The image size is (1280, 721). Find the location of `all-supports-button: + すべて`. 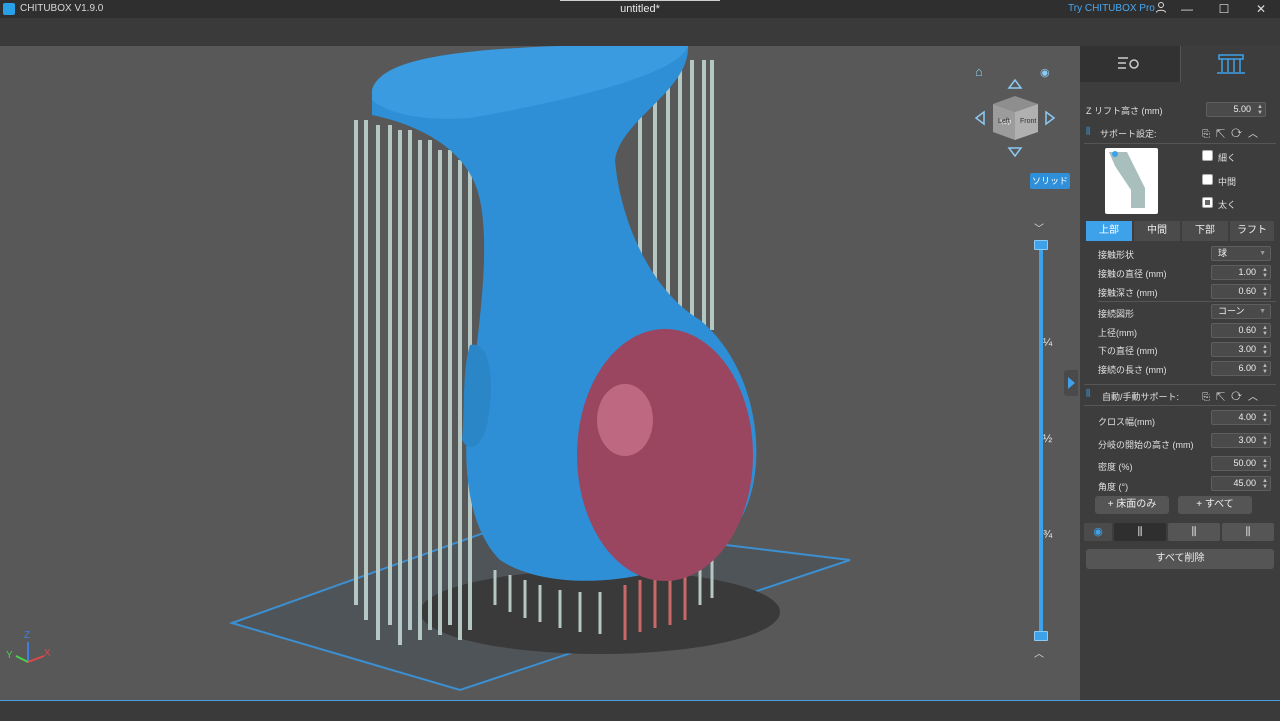

all-supports-button: + すべて is located at coordinates (1215, 505).